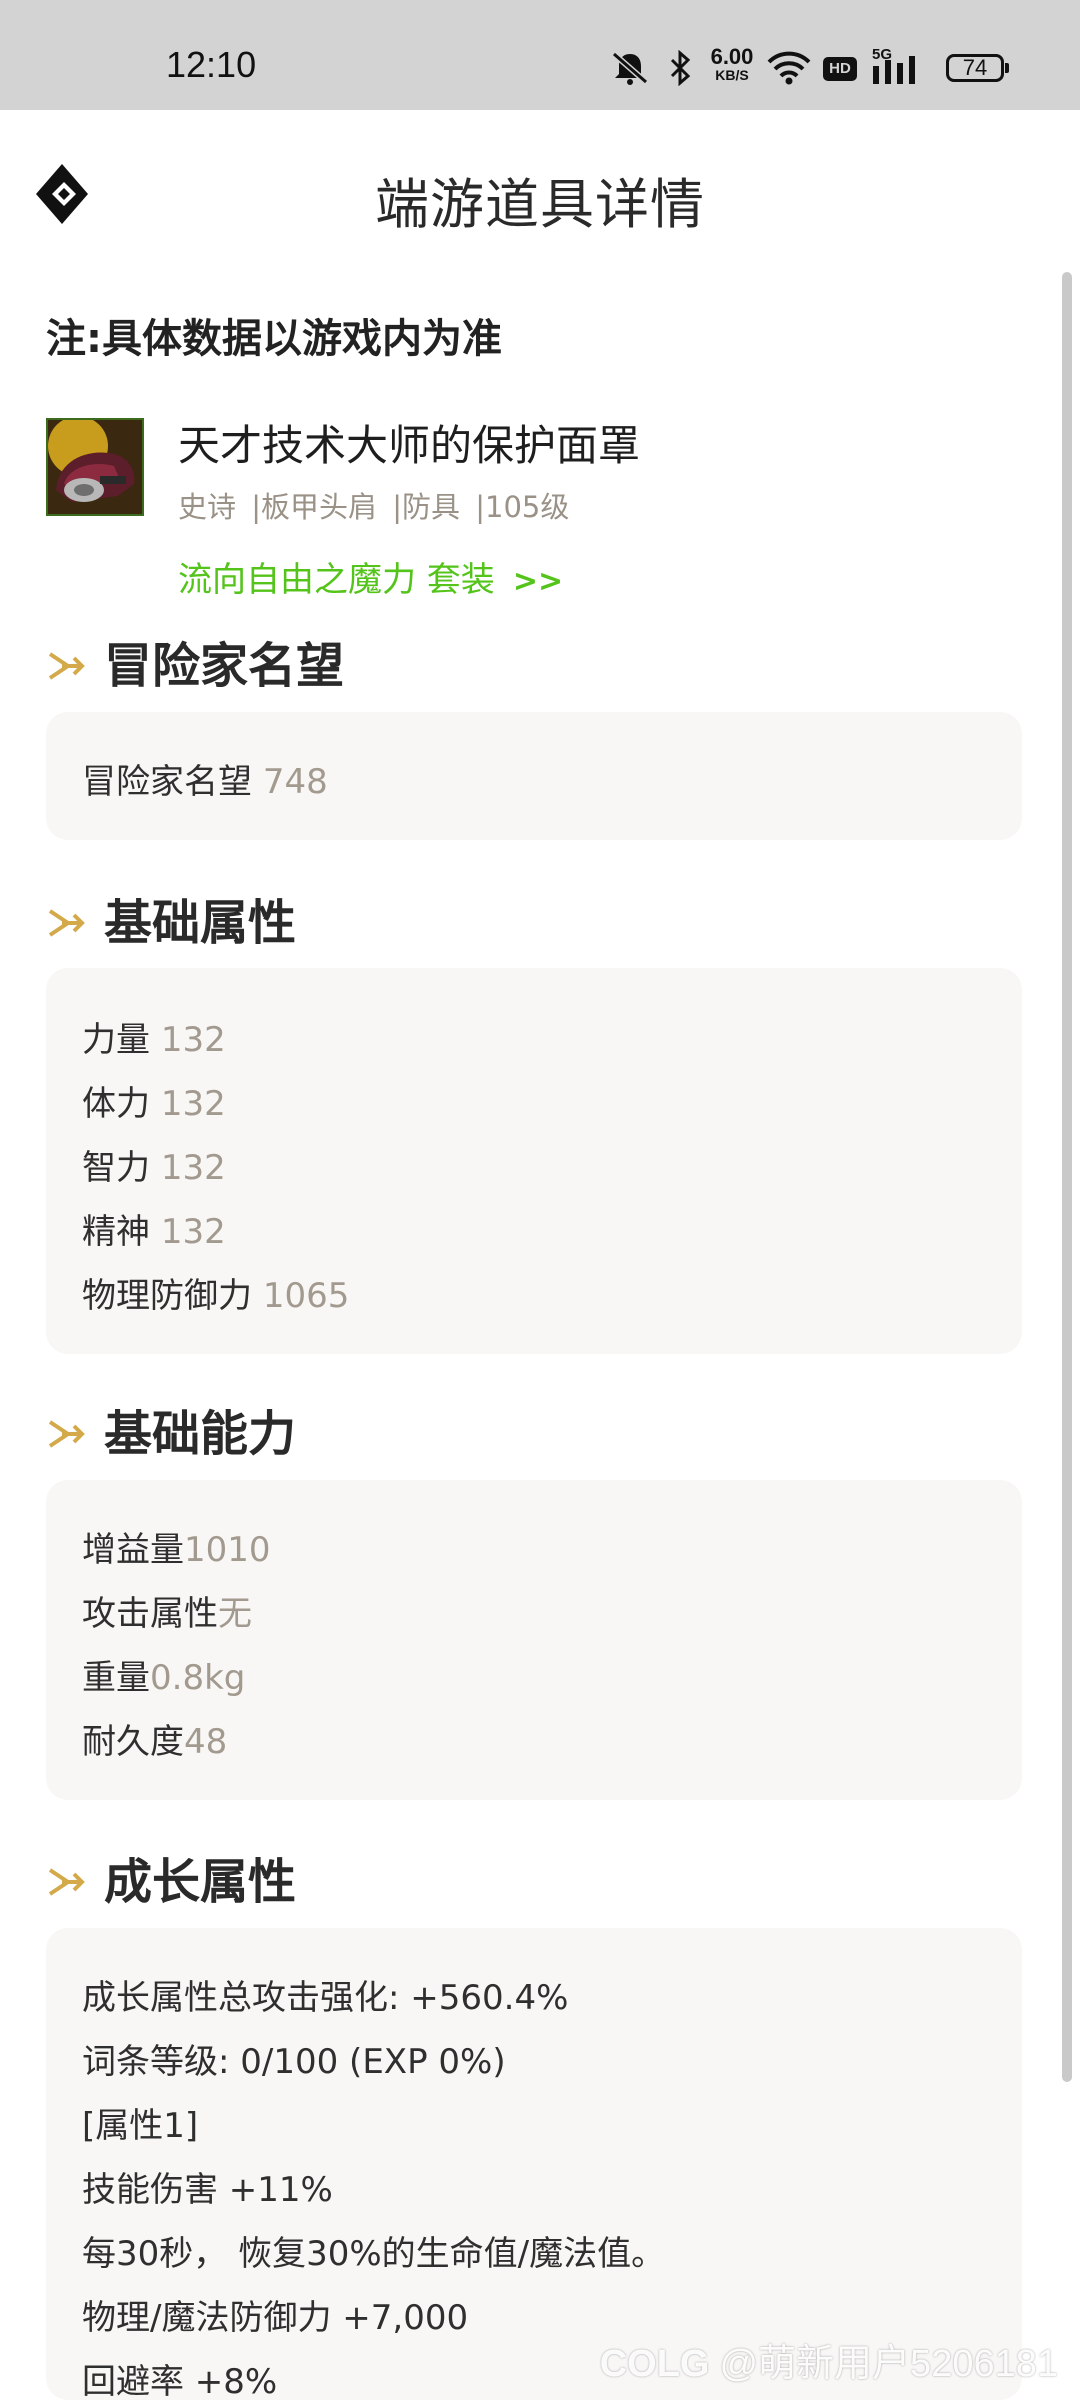  What do you see at coordinates (227, 1550) in the screenshot?
I see `stat-value: 1010` at bounding box center [227, 1550].